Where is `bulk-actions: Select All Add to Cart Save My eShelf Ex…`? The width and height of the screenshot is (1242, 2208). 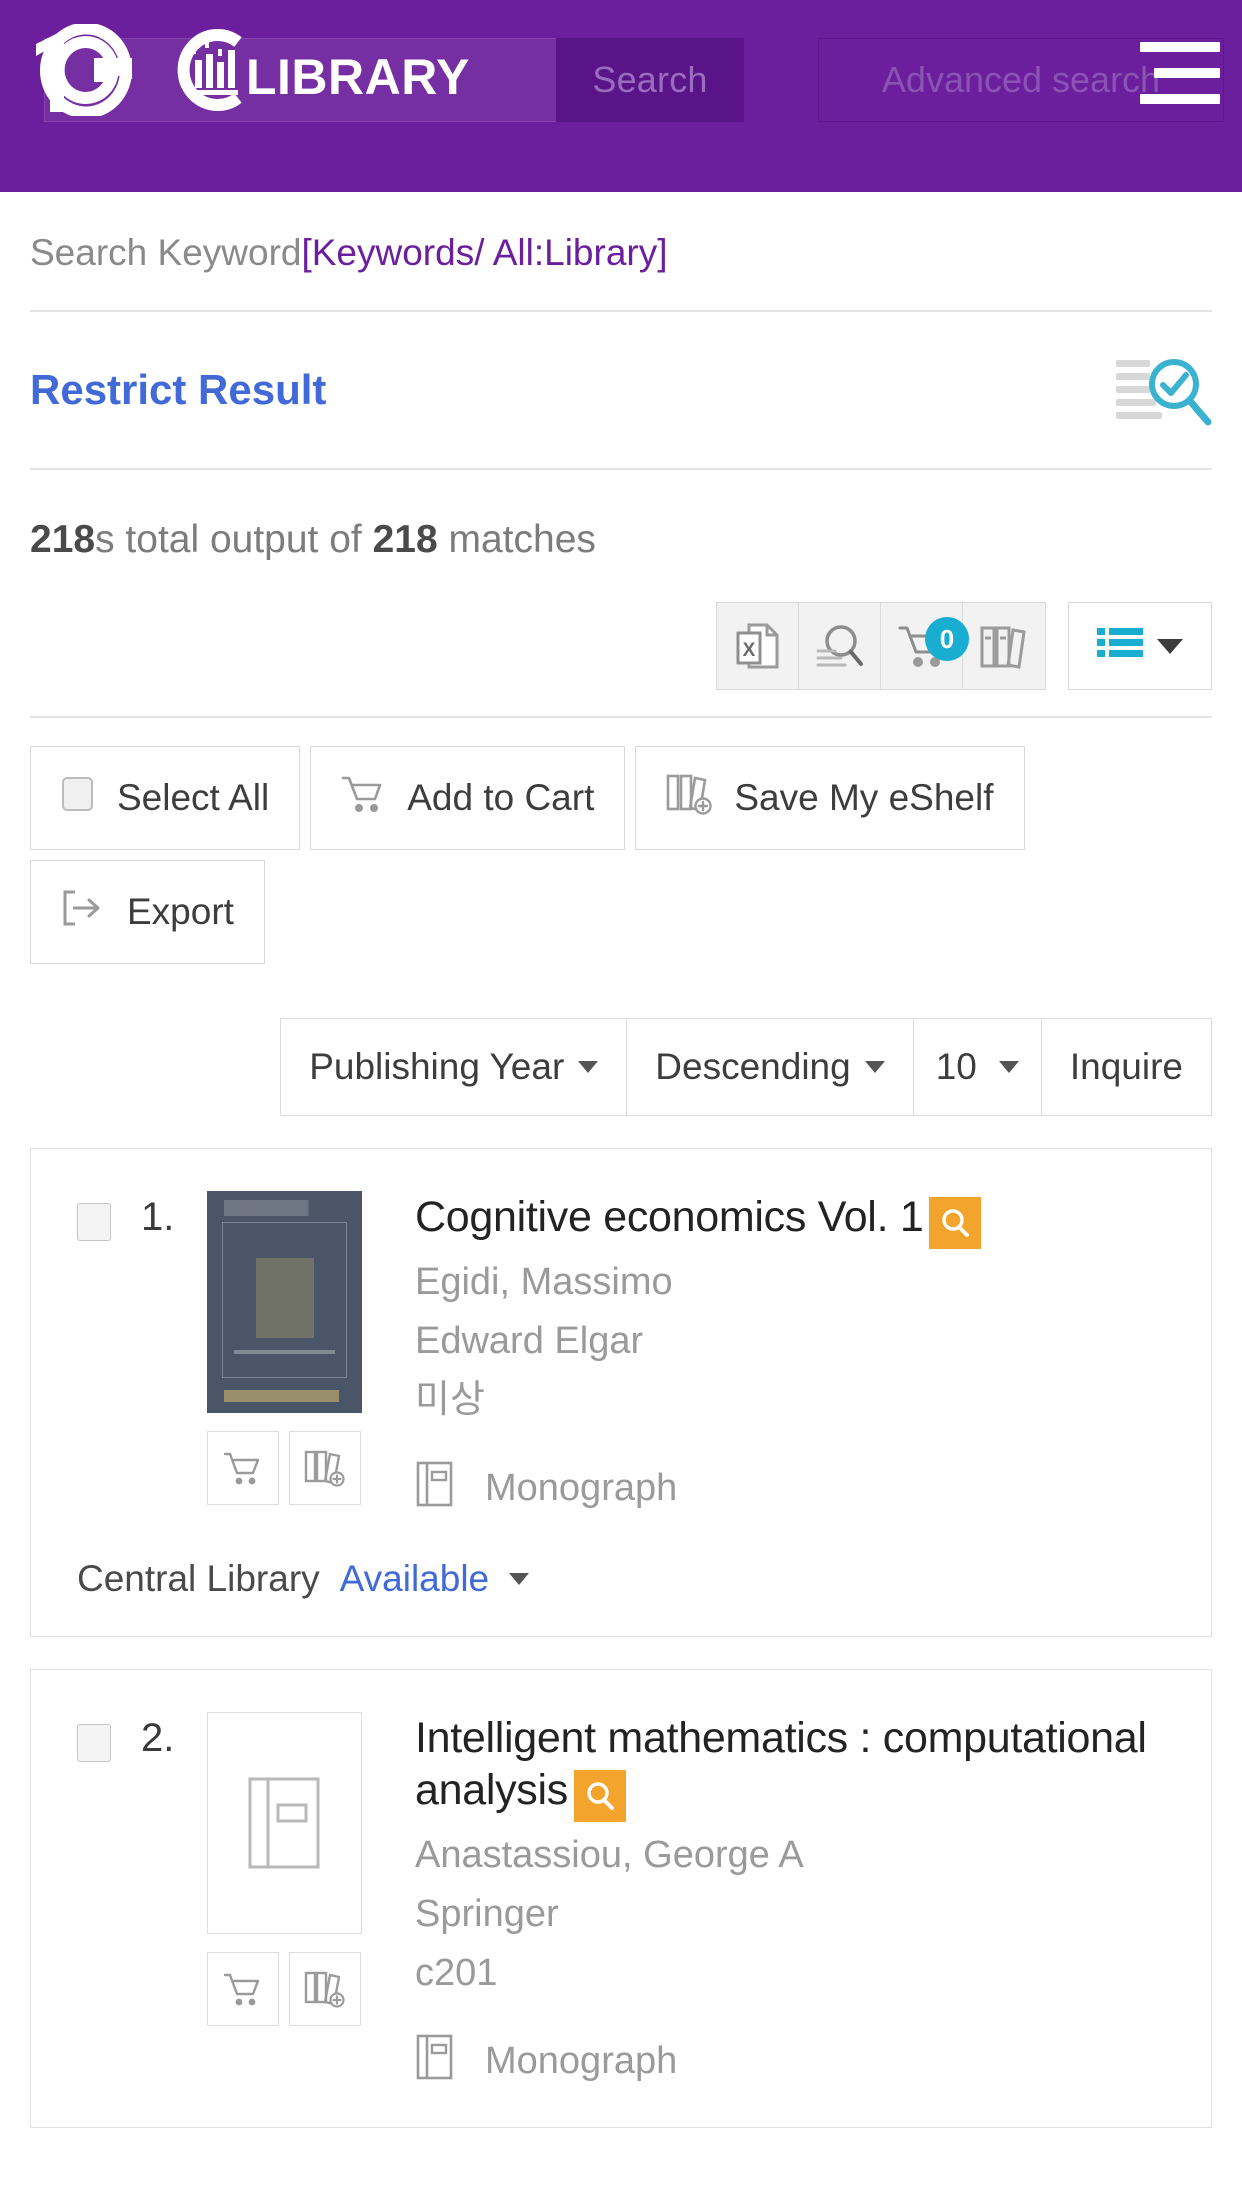 bulk-actions: Select All Add to Cart Save My eShelf Ex… is located at coordinates (621, 841).